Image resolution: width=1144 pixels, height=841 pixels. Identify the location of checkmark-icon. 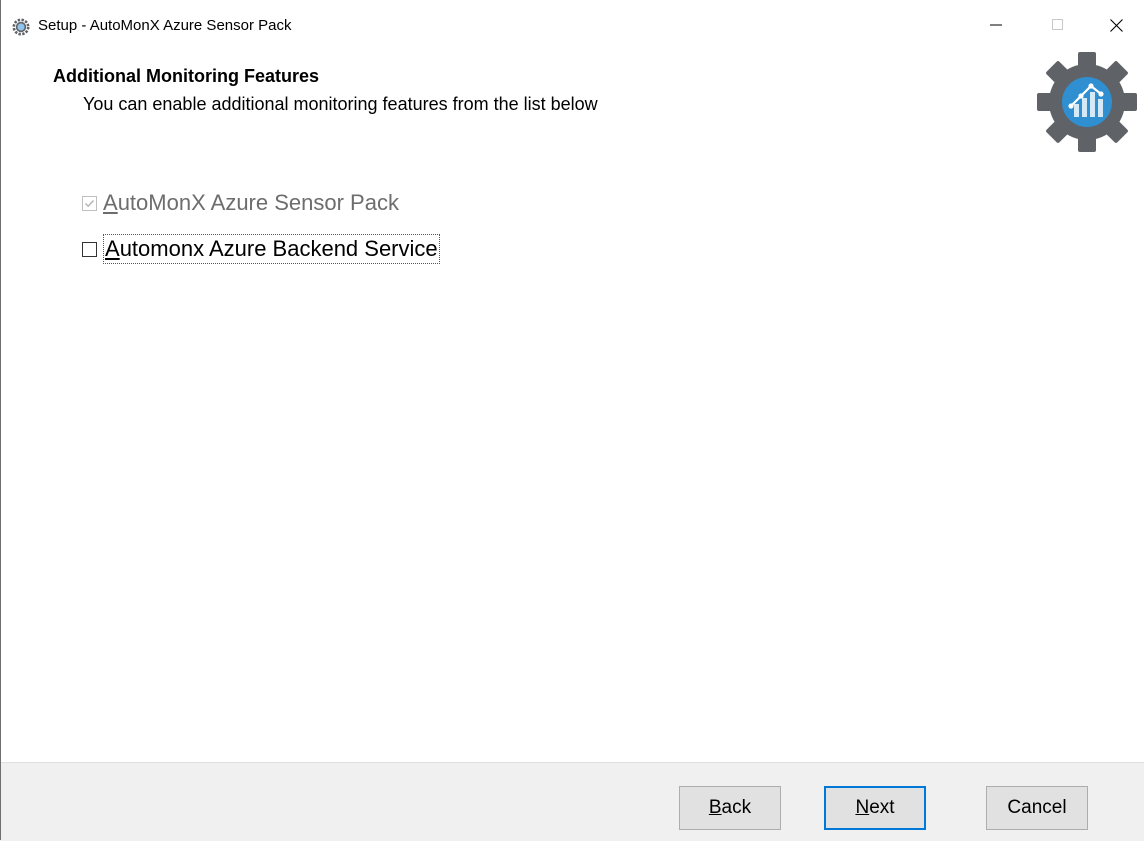
(89, 203).